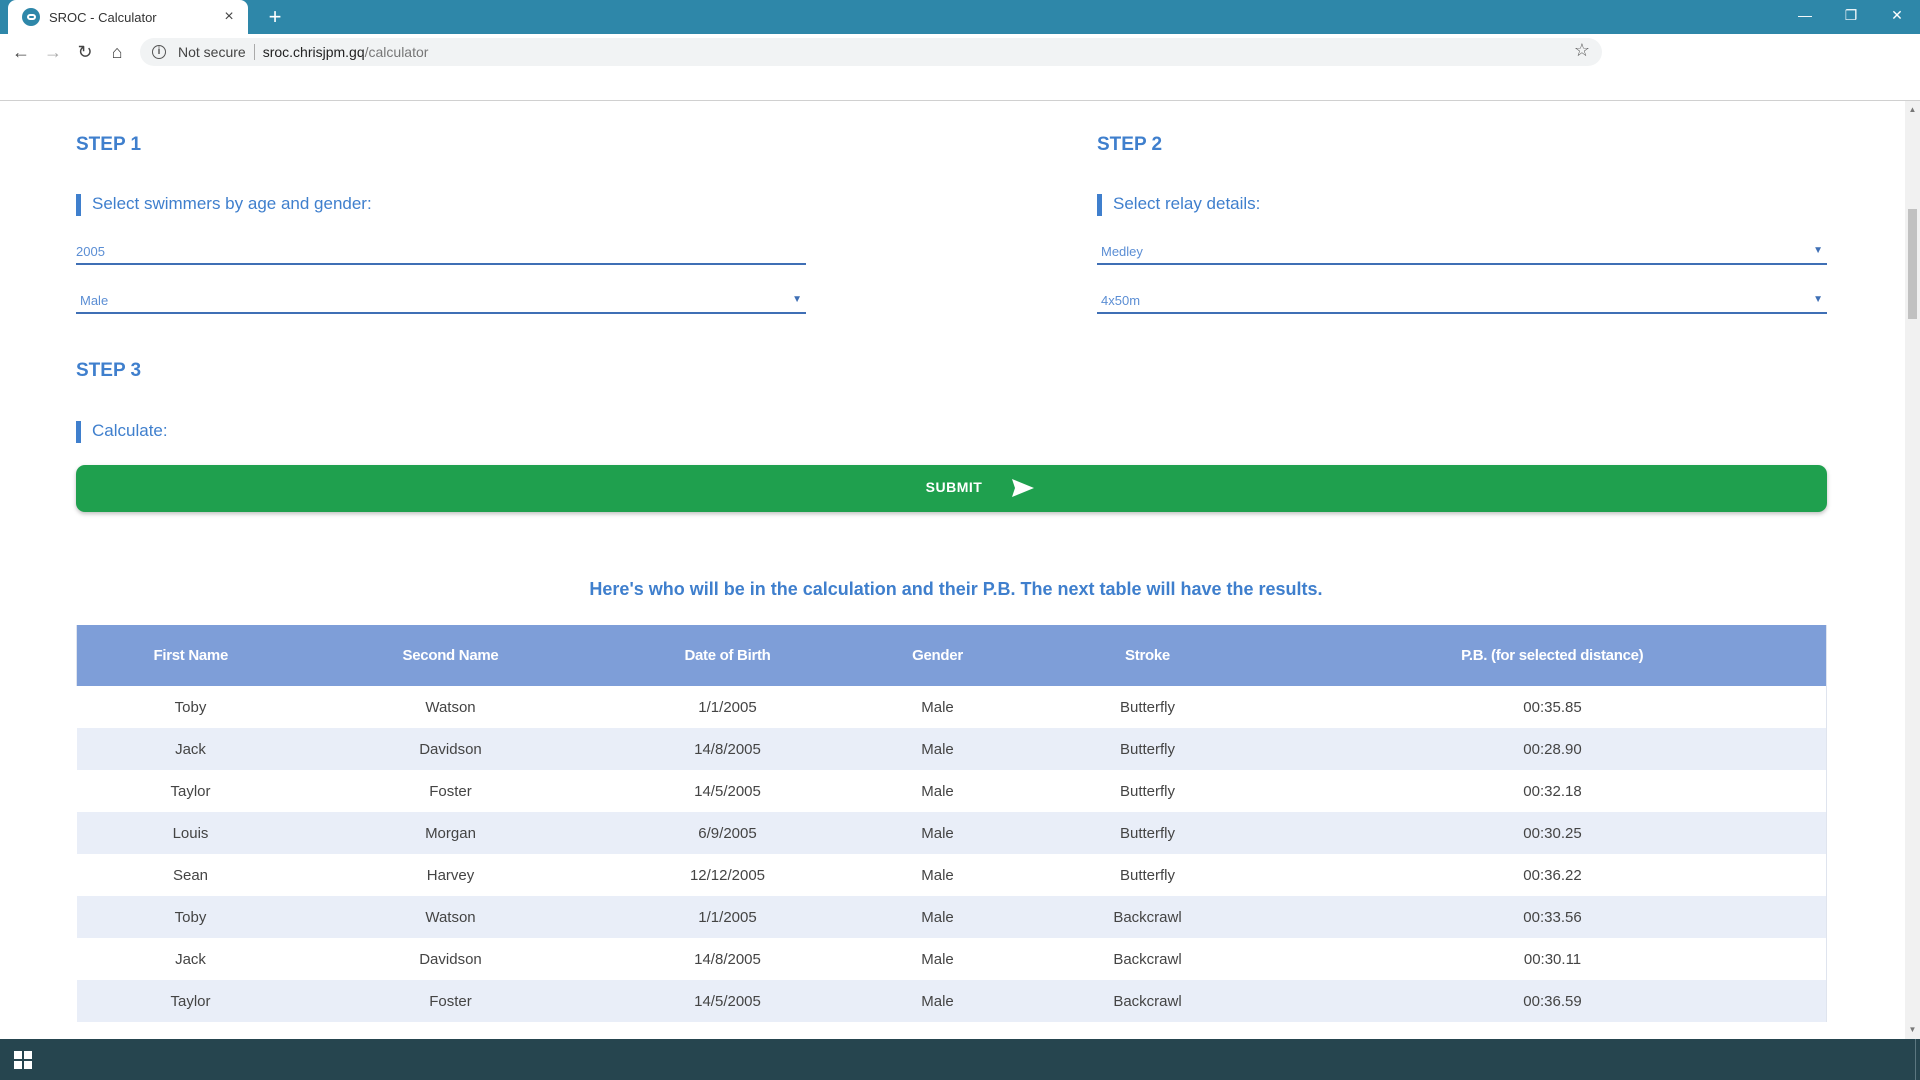 The height and width of the screenshot is (1080, 1920). What do you see at coordinates (450, 1001) in the screenshot?
I see `cell-second-name: Foster` at bounding box center [450, 1001].